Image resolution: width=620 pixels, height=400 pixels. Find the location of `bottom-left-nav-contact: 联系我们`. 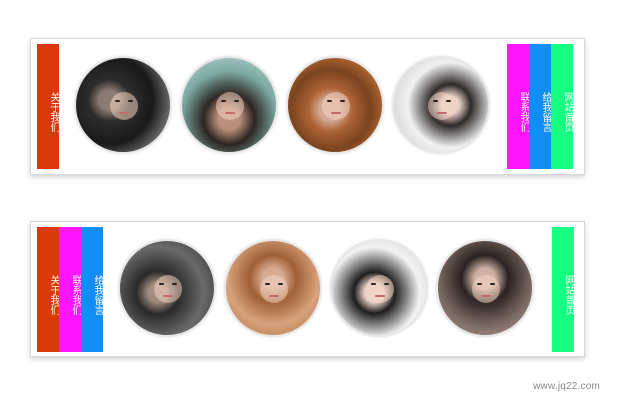

bottom-left-nav-contact: 联系我们 is located at coordinates (70, 289).